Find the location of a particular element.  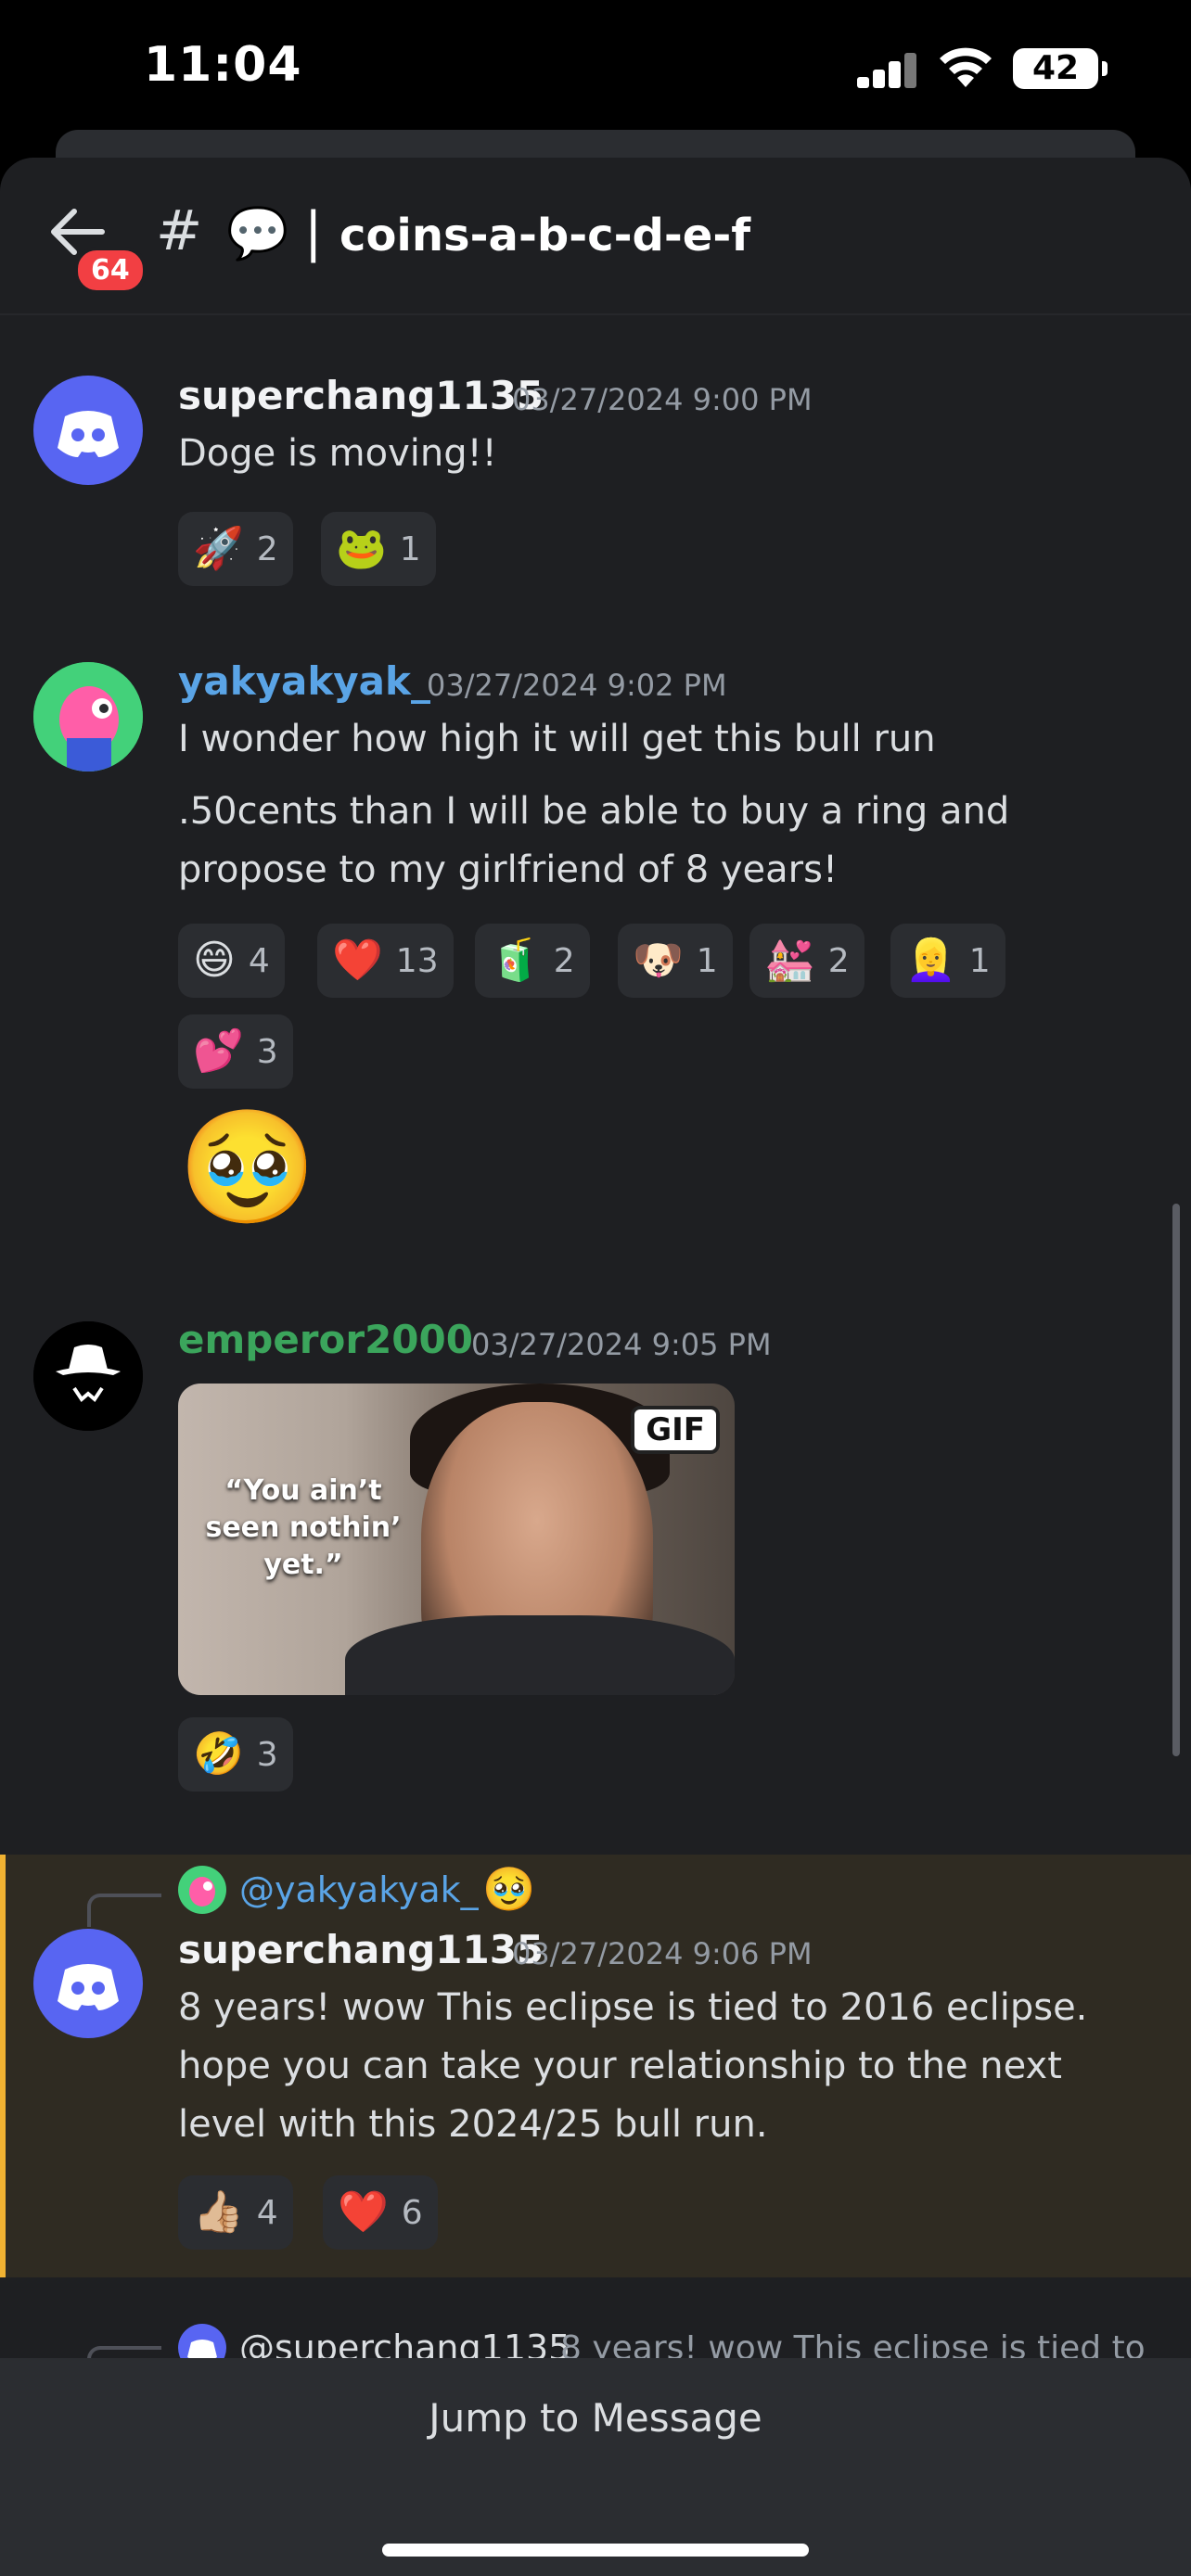

reaction-blonde-woman: 👱‍♀️ 1 is located at coordinates (947, 961).